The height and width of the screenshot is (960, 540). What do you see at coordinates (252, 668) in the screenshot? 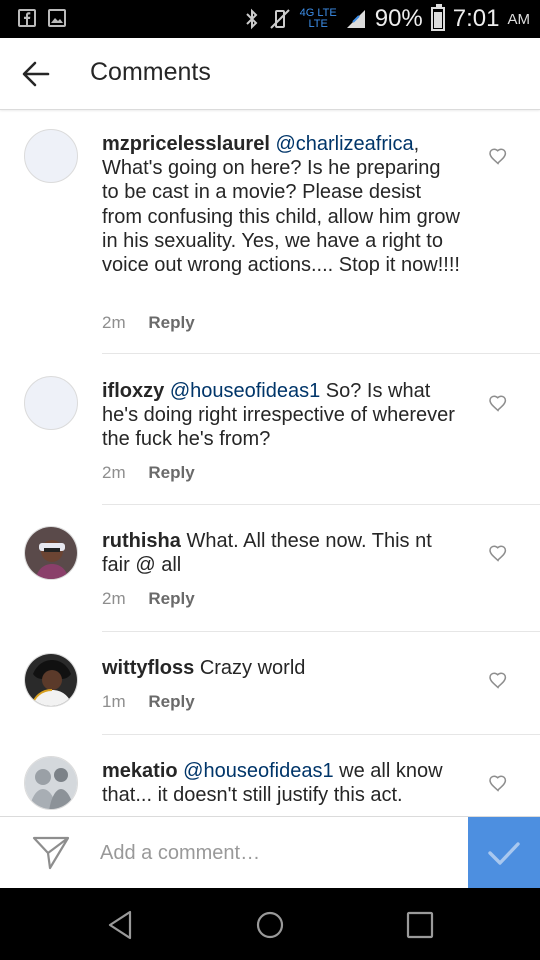
I see `comment-message: Crazy world` at bounding box center [252, 668].